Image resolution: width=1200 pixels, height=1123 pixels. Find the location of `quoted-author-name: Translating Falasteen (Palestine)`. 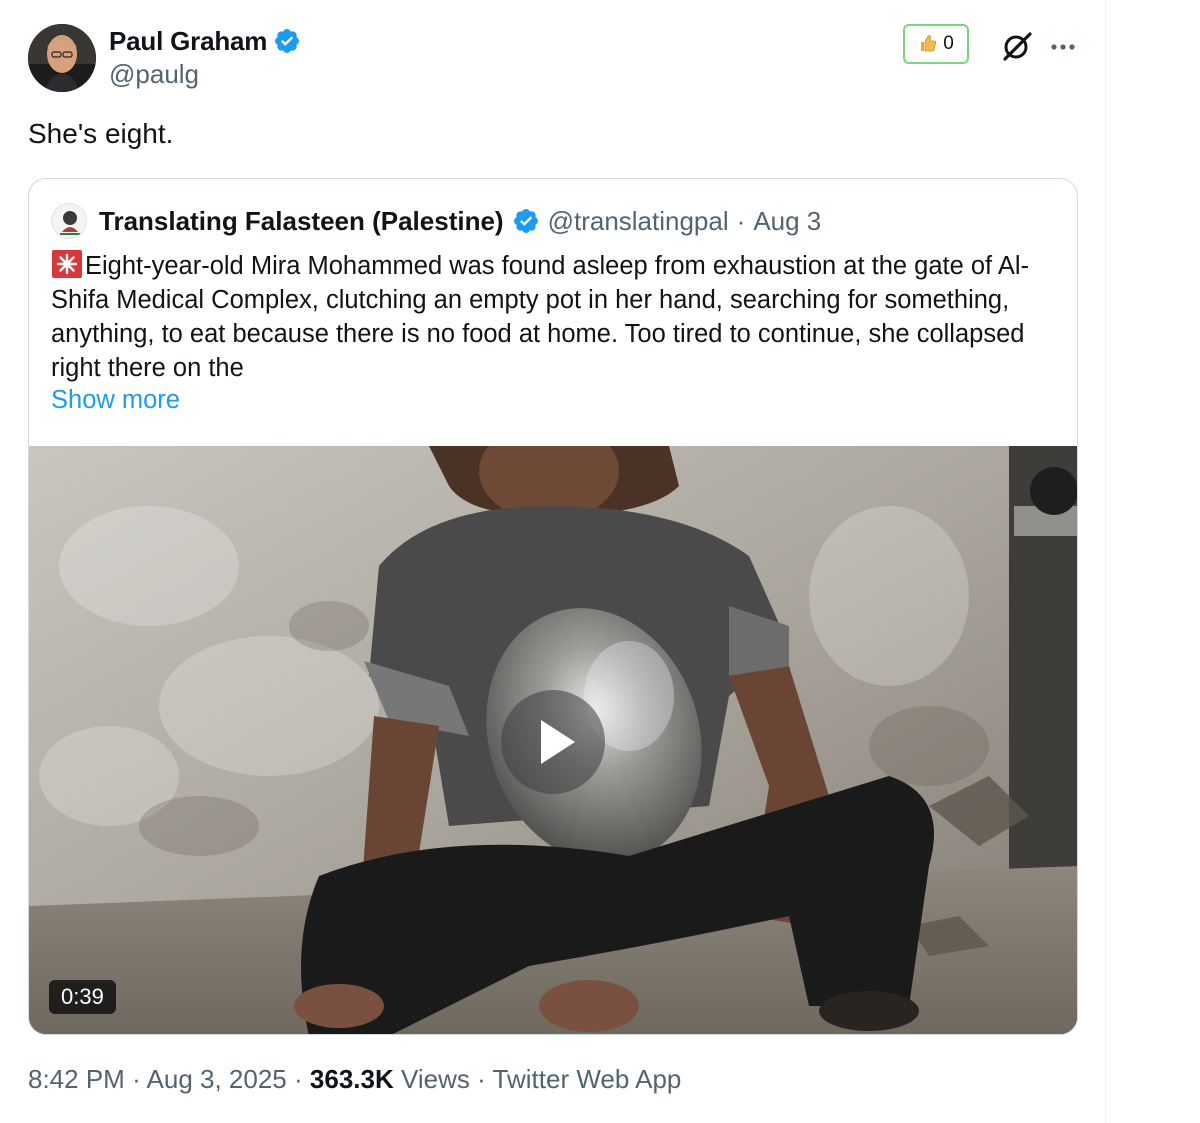

quoted-author-name: Translating Falasteen (Palestine) is located at coordinates (301, 221).